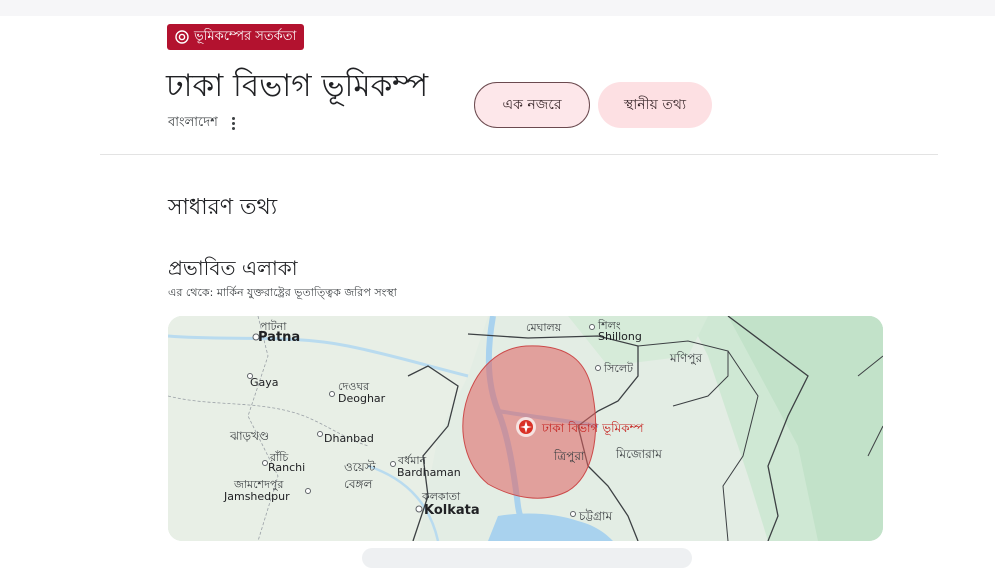  Describe the element at coordinates (544, 327) in the screenshot. I see `map-label-meghalaya: মেঘালয়` at that location.